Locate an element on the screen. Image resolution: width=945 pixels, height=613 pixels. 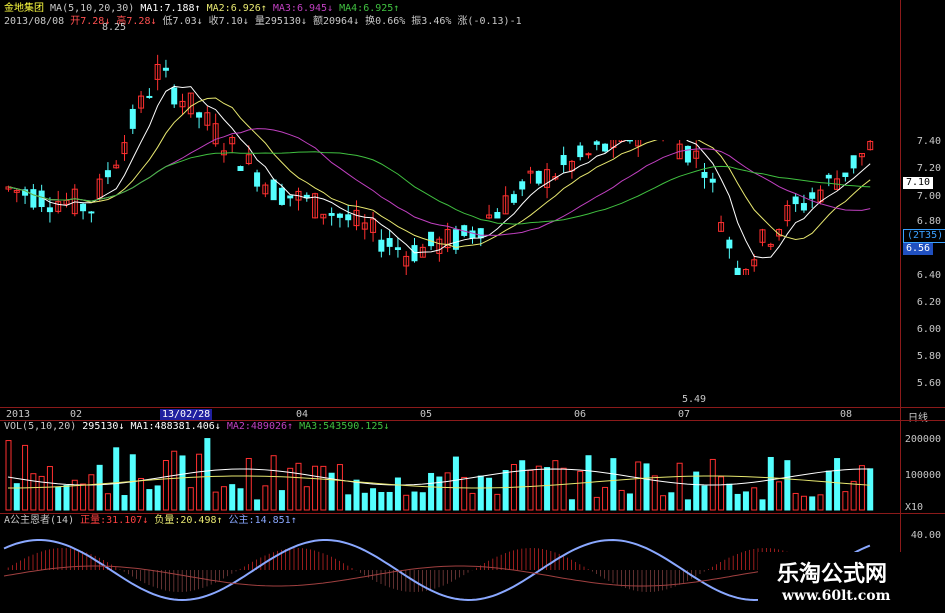
price-tick: 6.20 is located at coordinates (928, 302).